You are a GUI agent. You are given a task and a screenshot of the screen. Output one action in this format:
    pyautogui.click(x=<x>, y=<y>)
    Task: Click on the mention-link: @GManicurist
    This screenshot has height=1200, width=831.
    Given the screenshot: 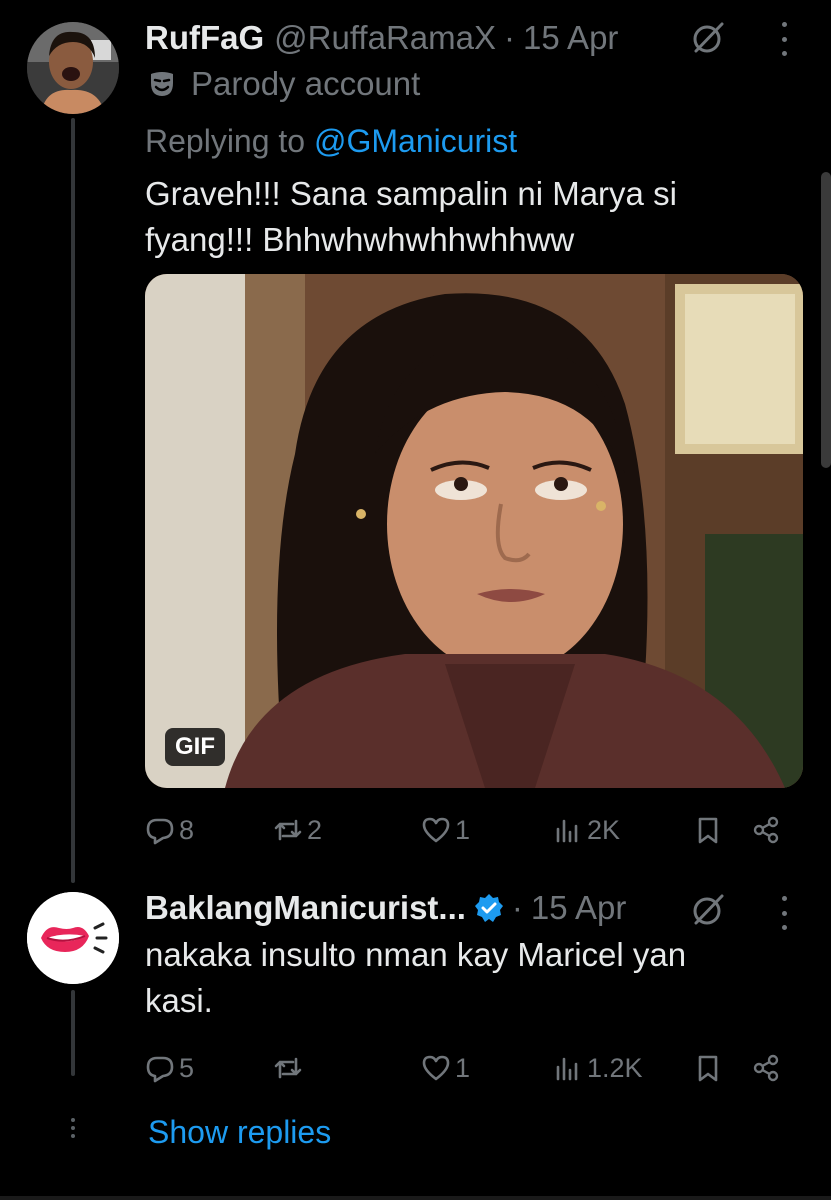 What is the action you would take?
    pyautogui.click(x=415, y=141)
    